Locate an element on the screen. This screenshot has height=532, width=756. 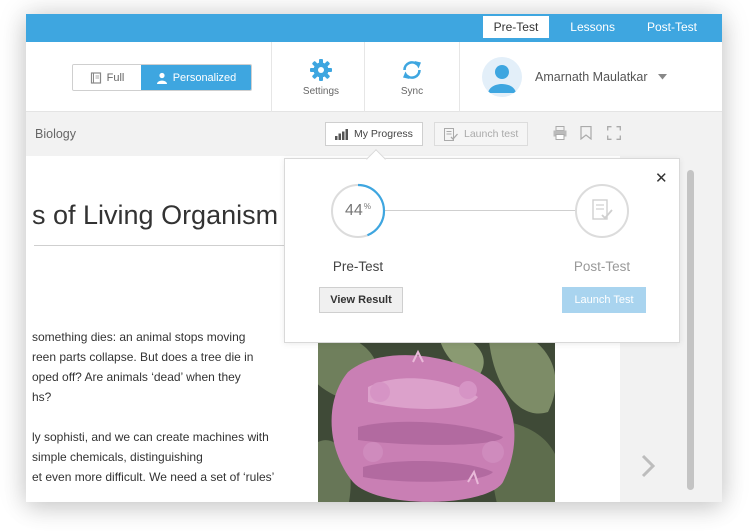
view-full-button: Full is located at coordinates (107, 77).